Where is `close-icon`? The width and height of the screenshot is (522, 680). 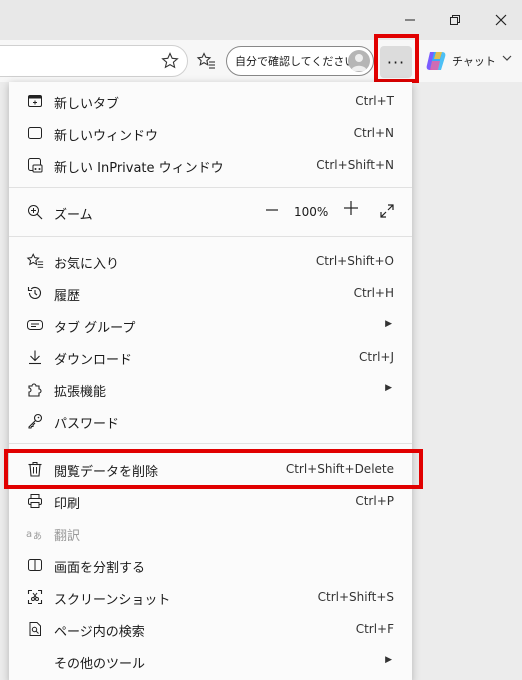
close-icon is located at coordinates (501, 20).